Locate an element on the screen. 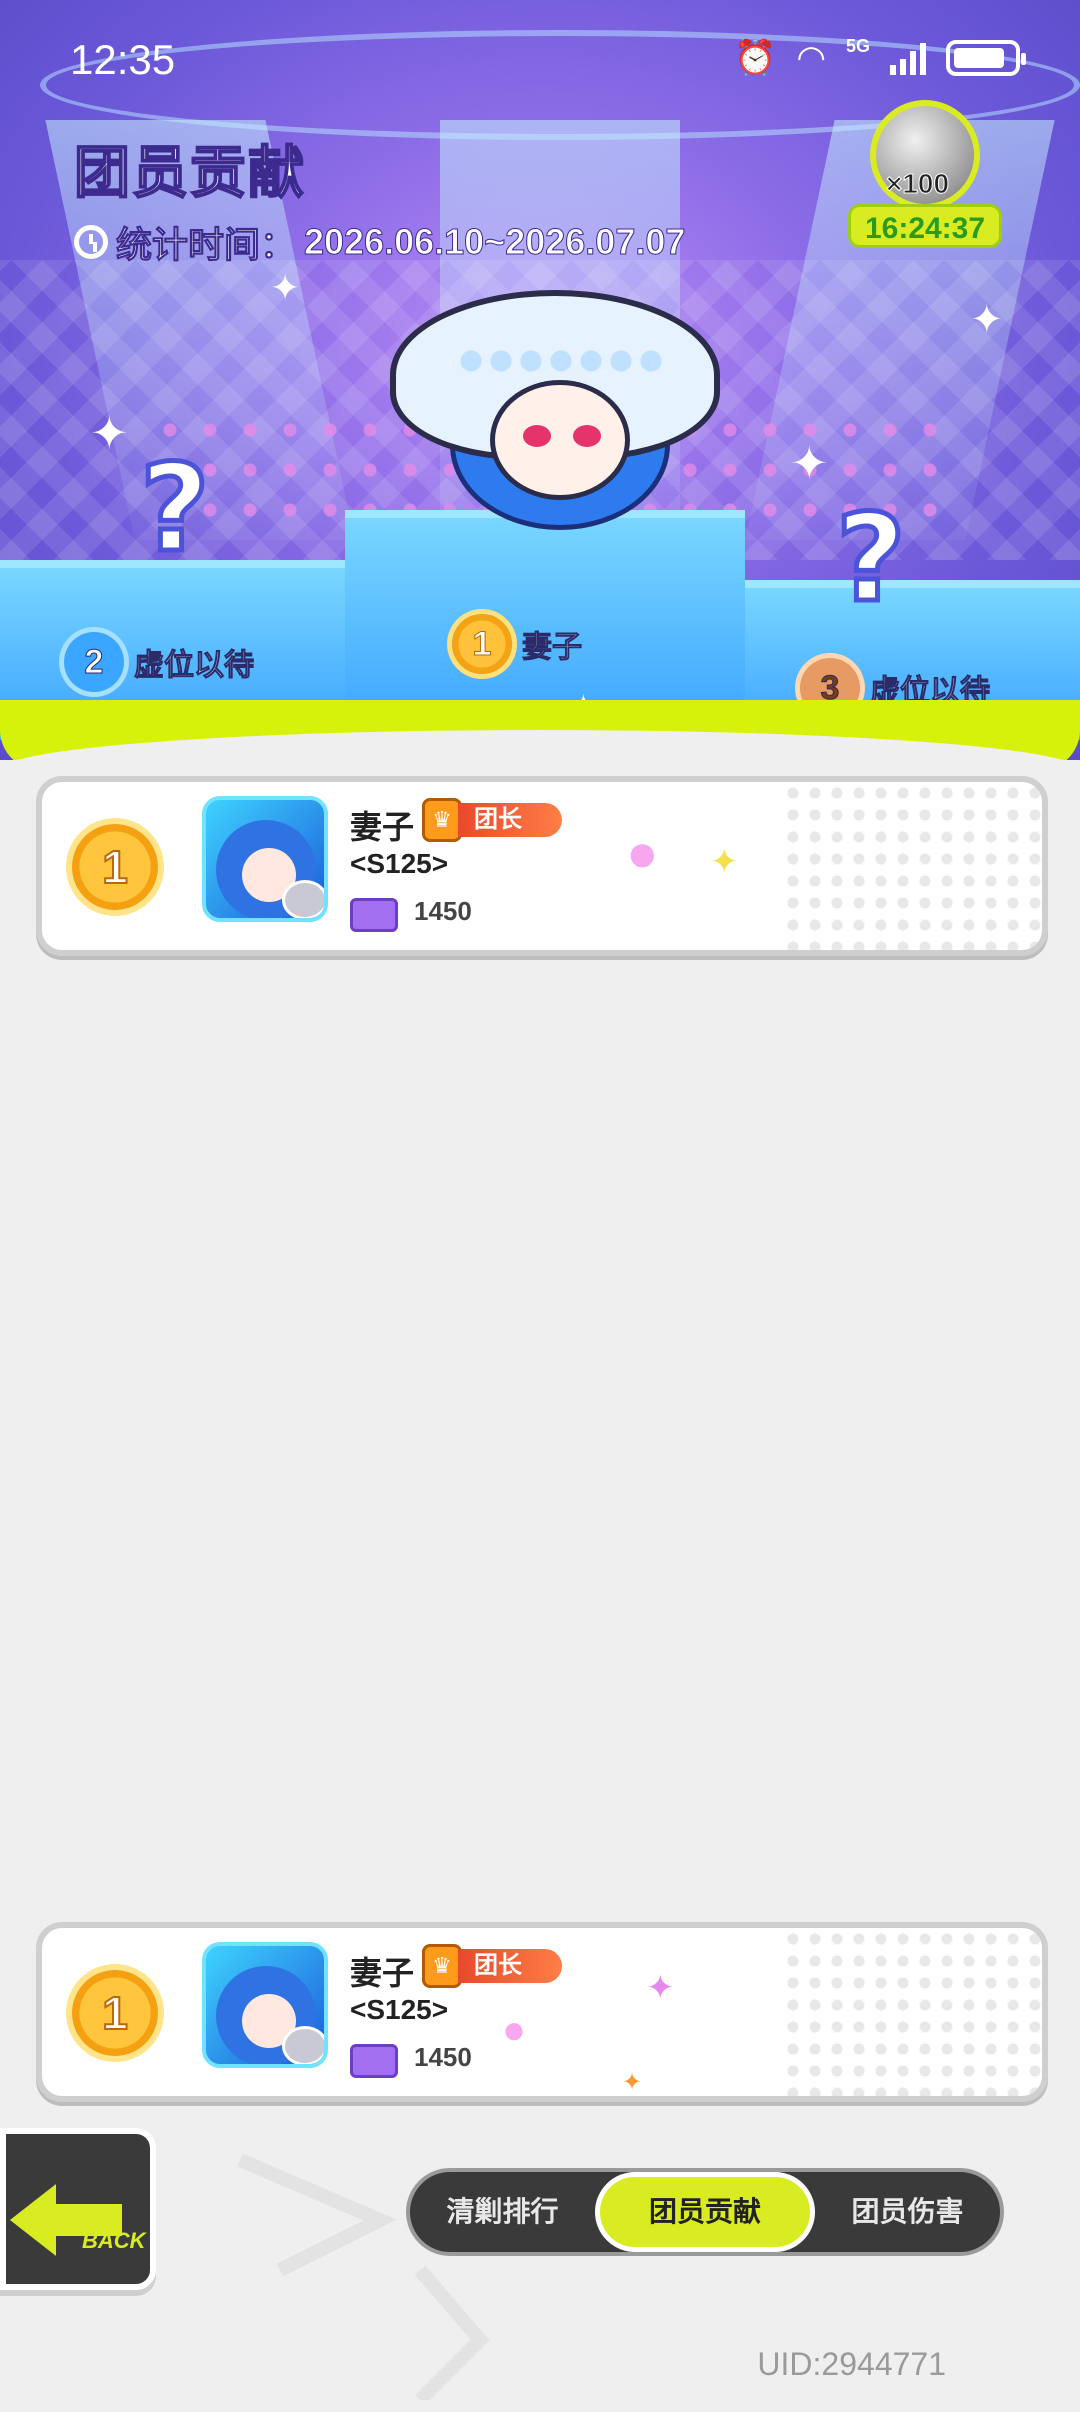 This screenshot has height=2412, width=1080. reward-chest: ×100 16:24:37 is located at coordinates (925, 174).